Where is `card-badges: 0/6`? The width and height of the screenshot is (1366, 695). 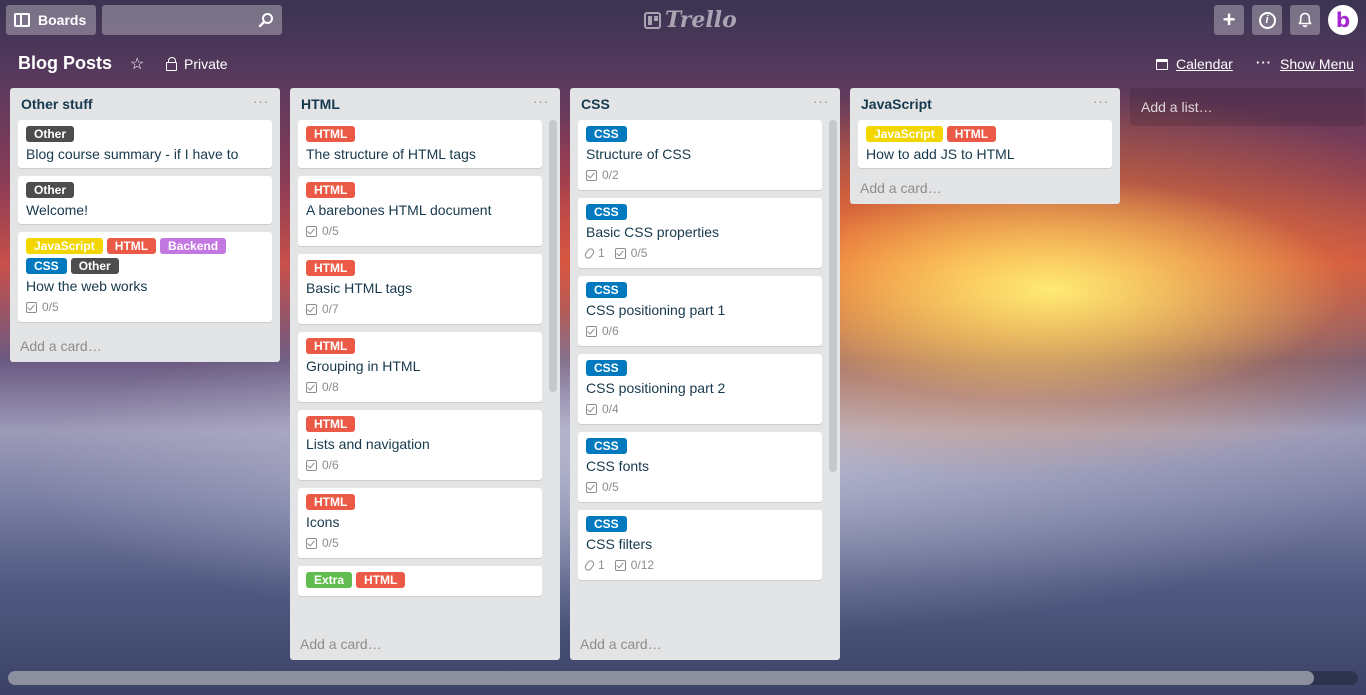 card-badges: 0/6 is located at coordinates (700, 331).